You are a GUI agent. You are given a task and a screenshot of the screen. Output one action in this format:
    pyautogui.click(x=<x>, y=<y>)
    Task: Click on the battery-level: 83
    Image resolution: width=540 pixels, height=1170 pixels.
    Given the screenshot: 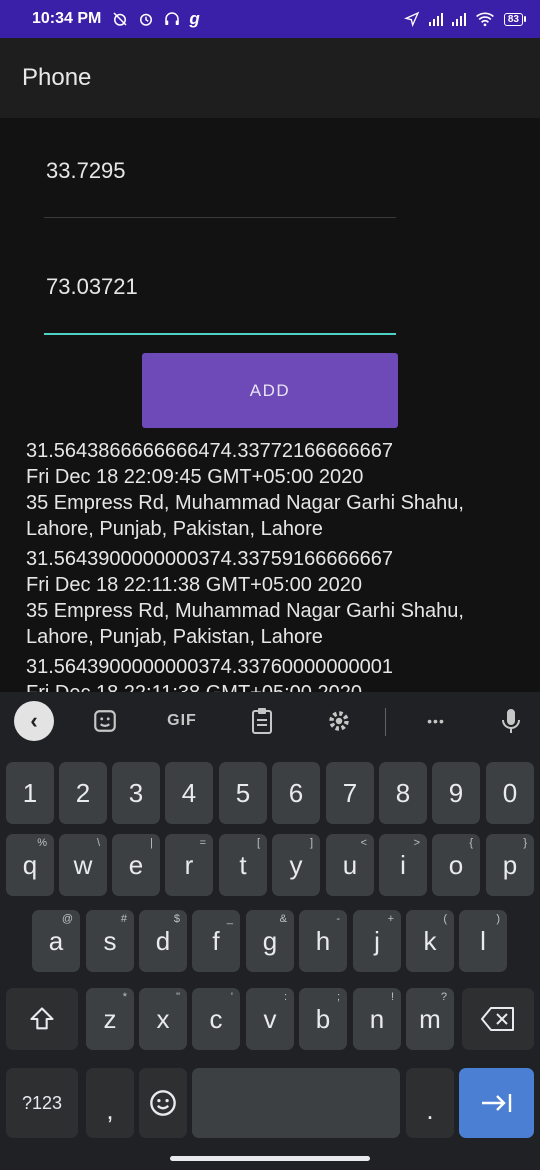 What is the action you would take?
    pyautogui.click(x=513, y=19)
    